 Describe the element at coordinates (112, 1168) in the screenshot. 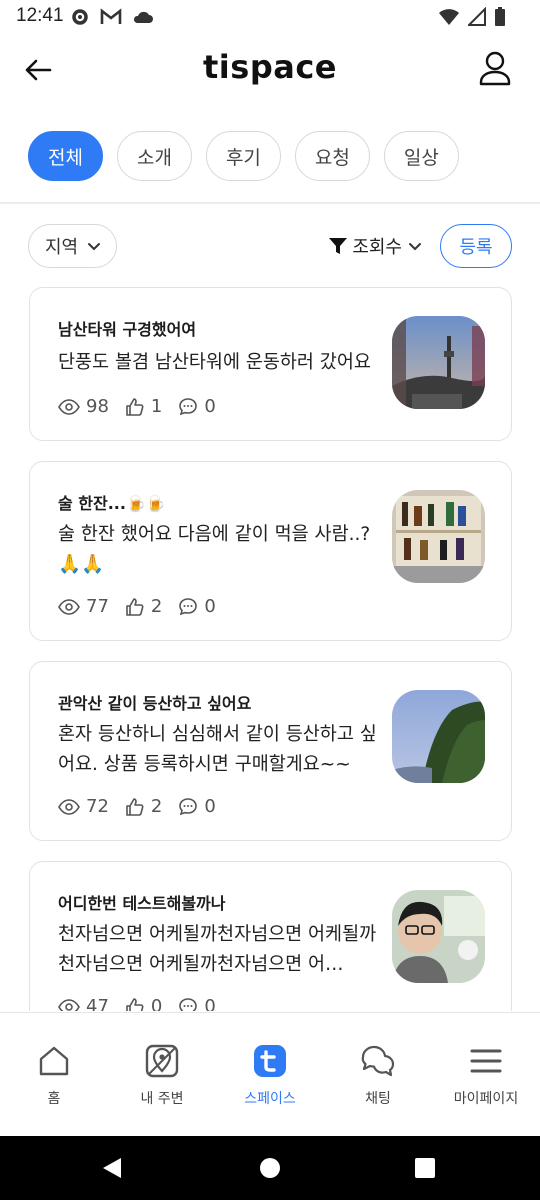

I see `back-triangle-icon` at that location.